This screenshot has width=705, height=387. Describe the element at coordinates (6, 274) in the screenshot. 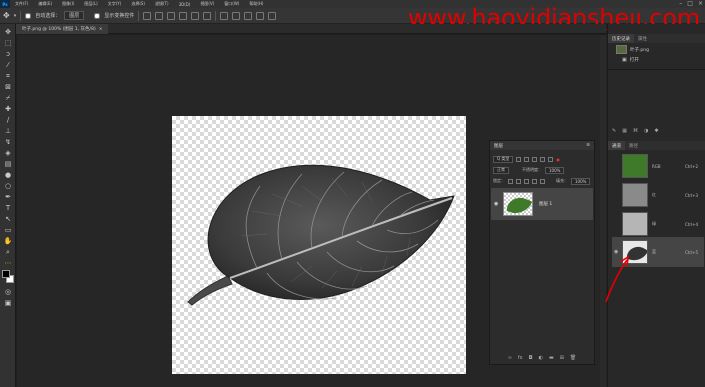

I see `foreground-color-swatch` at that location.